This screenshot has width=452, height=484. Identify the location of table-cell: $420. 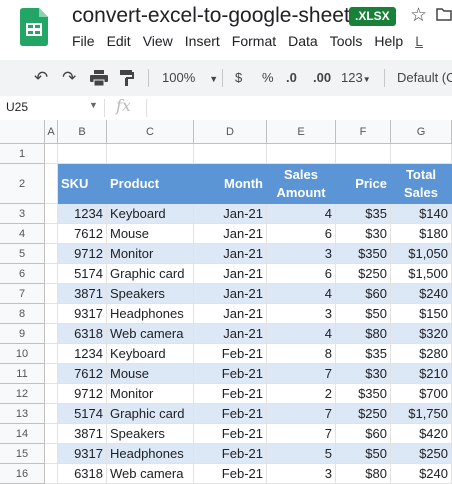
(421, 434).